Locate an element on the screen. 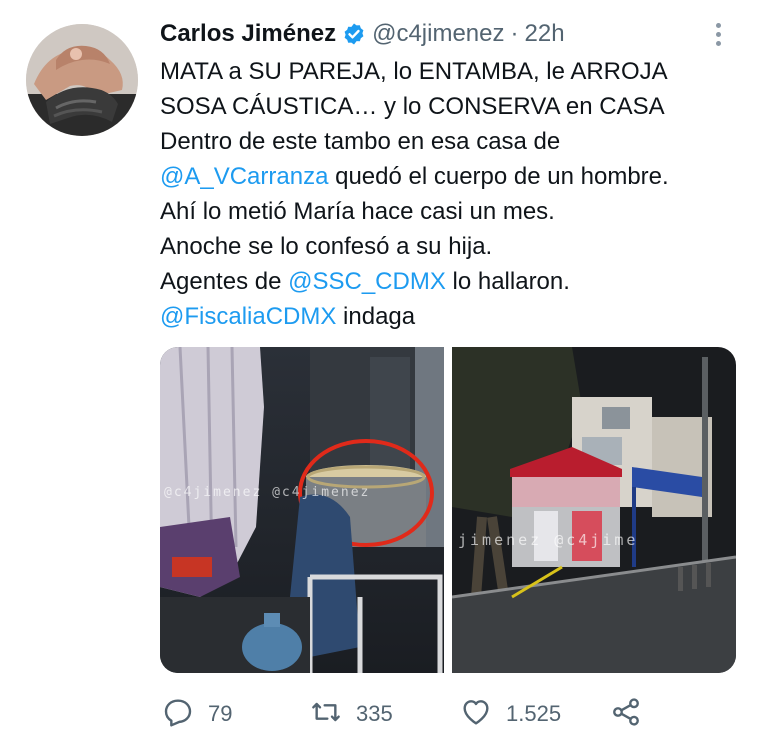  retweet-count: 335 is located at coordinates (374, 713).